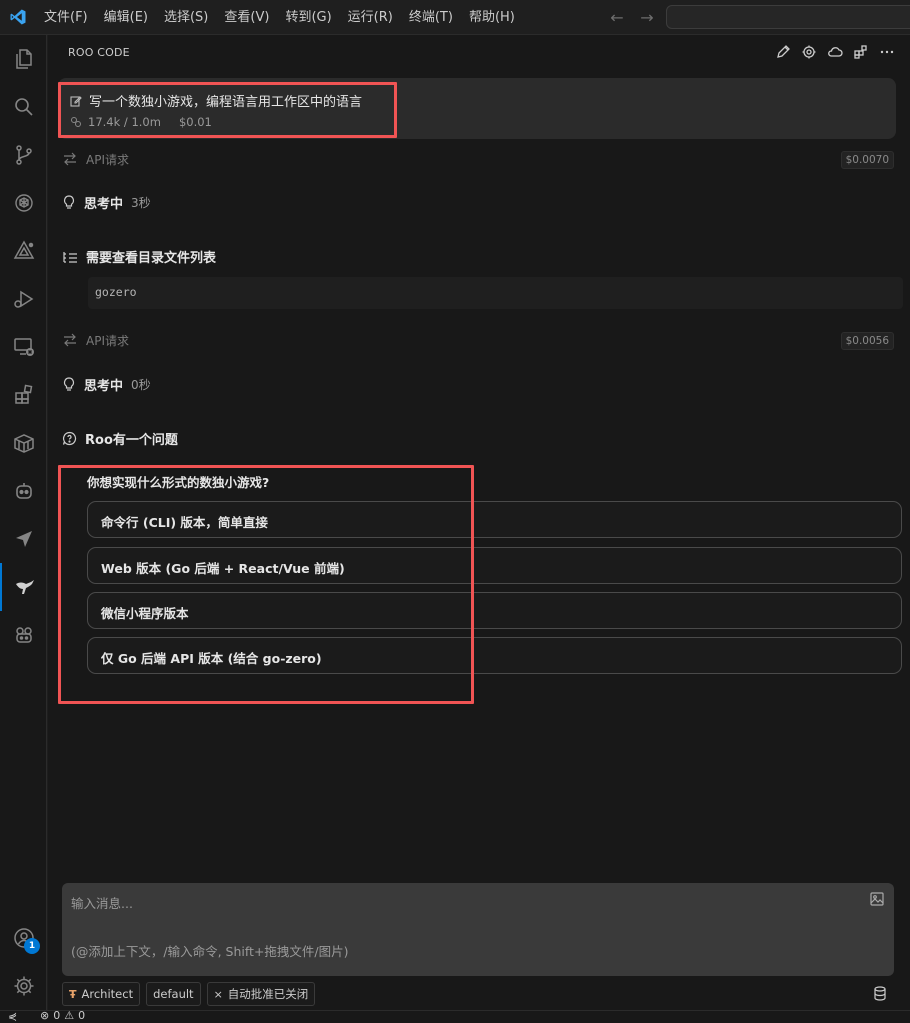 This screenshot has height=1023, width=910. Describe the element at coordinates (617, 17) in the screenshot. I see `back-arrow-icon: ←` at that location.